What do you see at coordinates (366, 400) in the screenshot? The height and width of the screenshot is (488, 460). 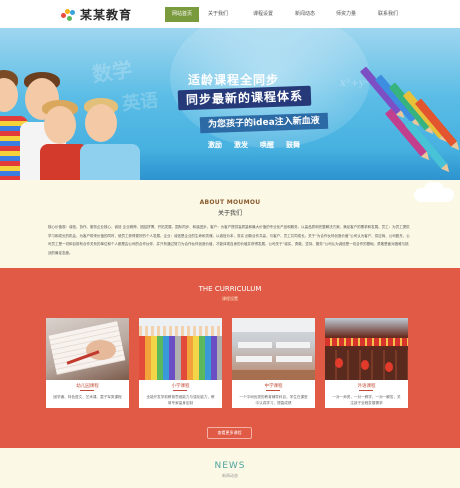 I see `course-desc: 一对一师资，一对一教学，一对一解答，关注孩子全程发展需求` at bounding box center [366, 400].